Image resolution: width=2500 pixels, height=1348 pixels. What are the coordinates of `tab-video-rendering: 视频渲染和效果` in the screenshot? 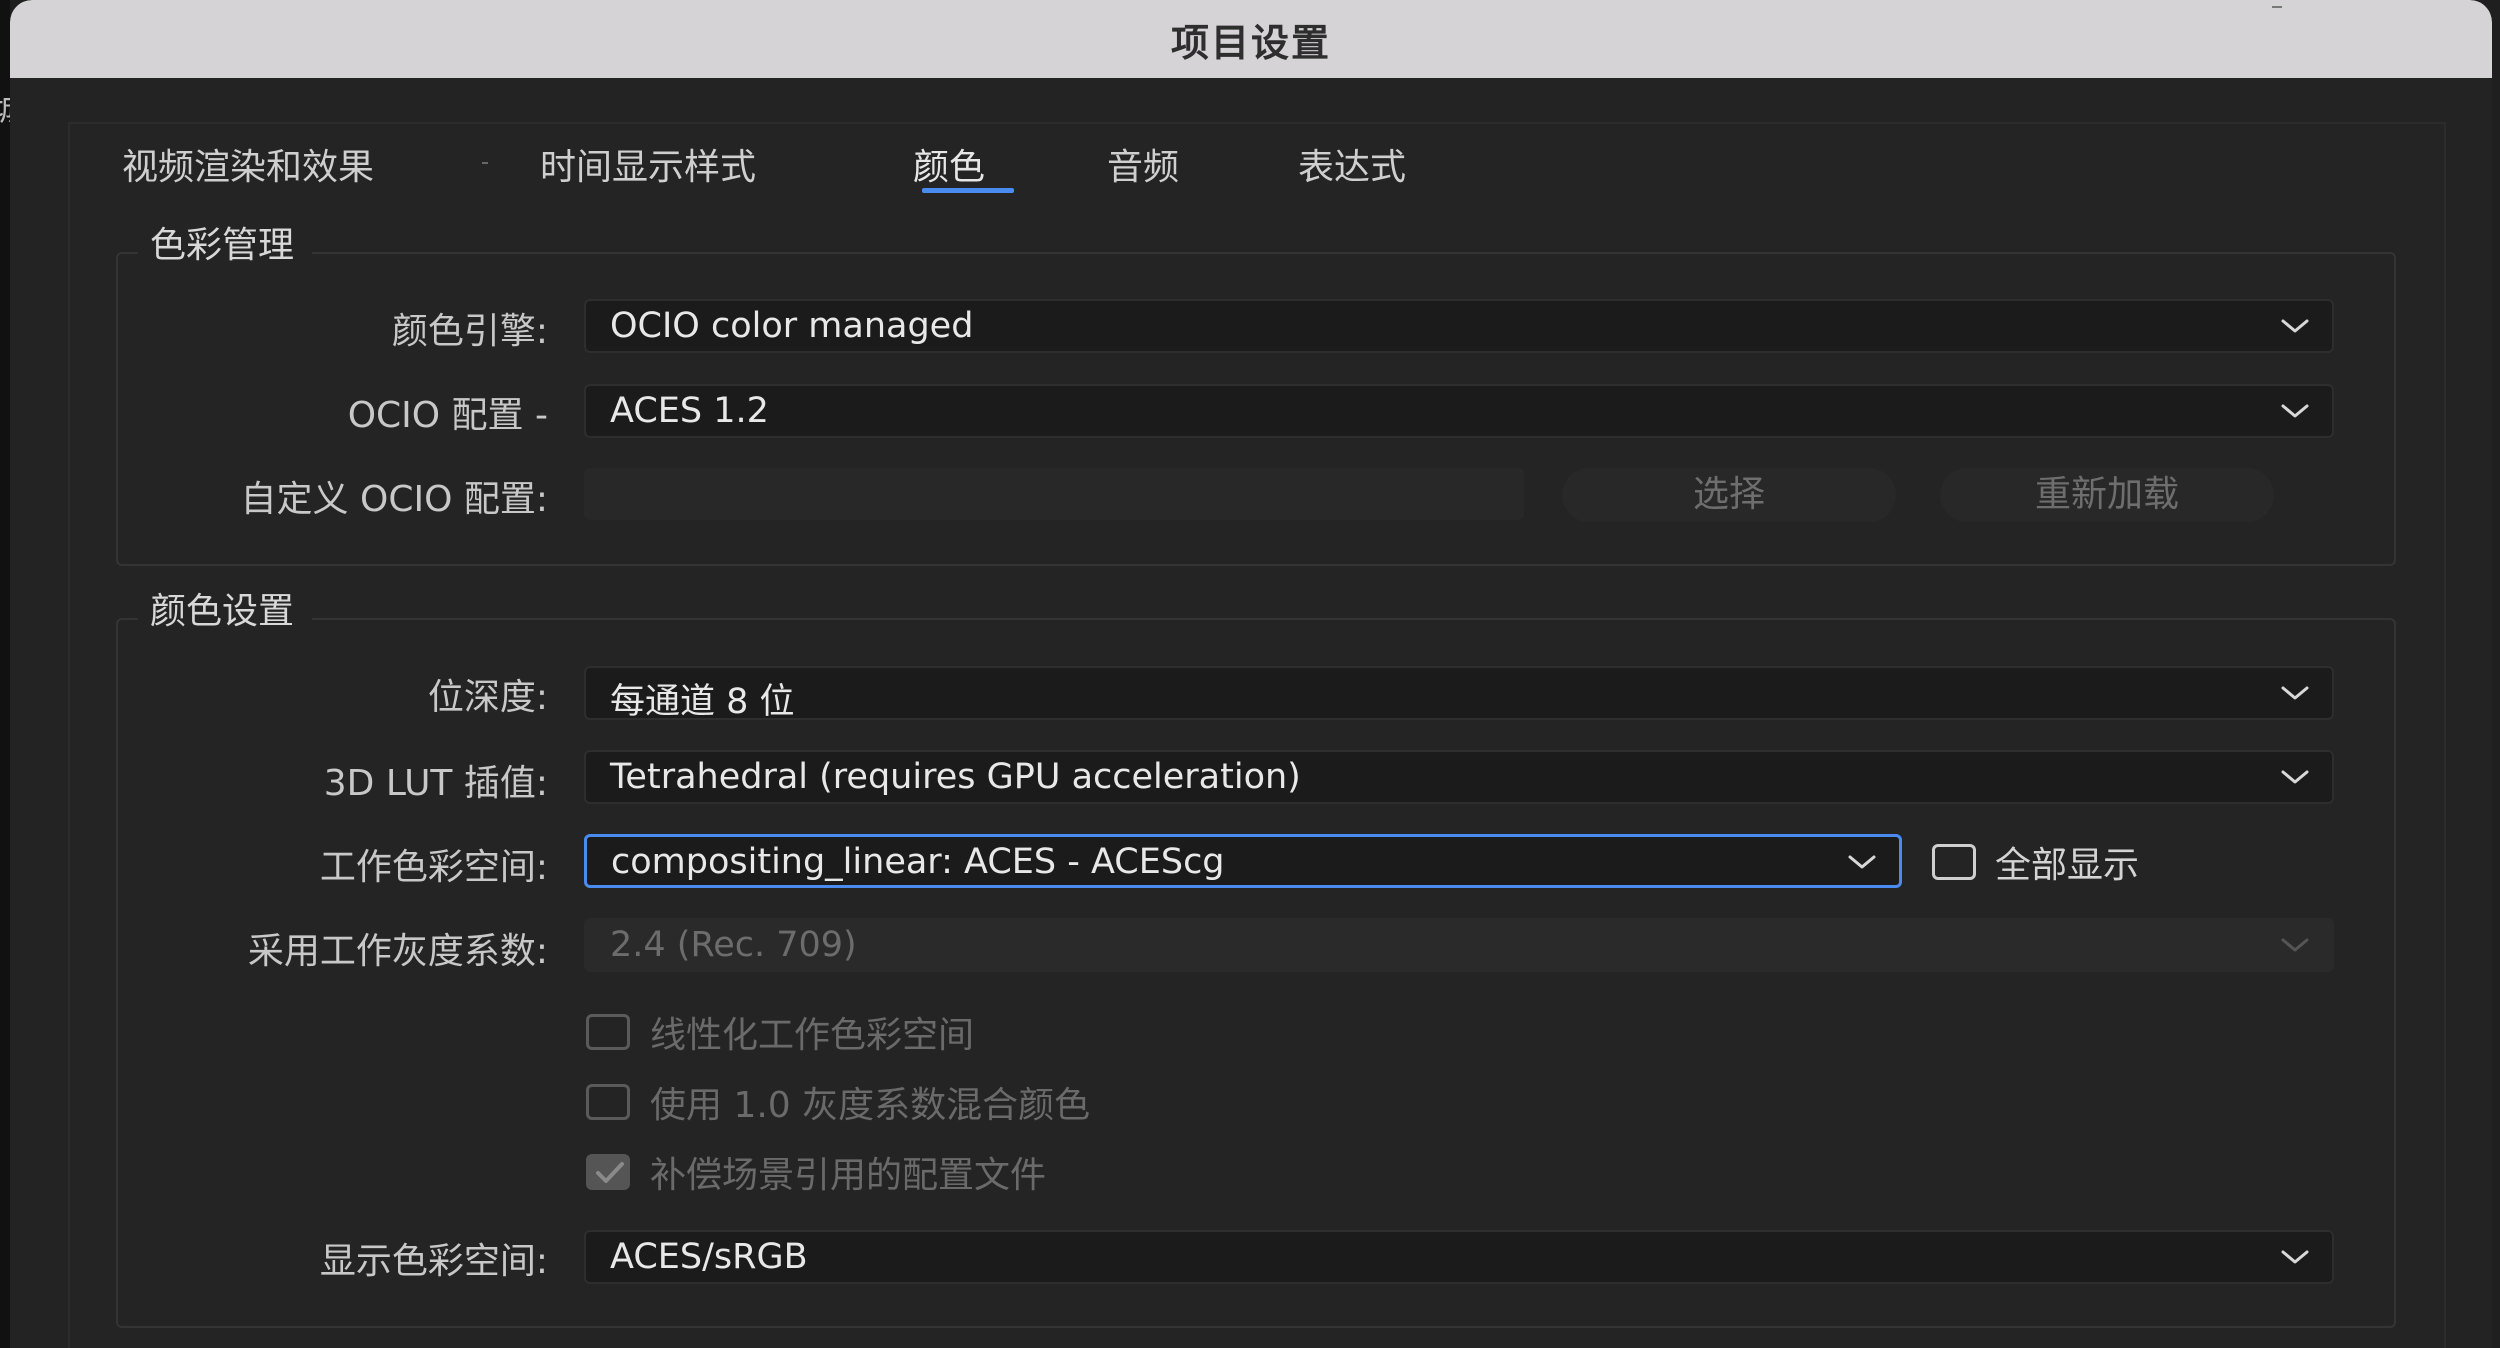 It's located at (248, 164).